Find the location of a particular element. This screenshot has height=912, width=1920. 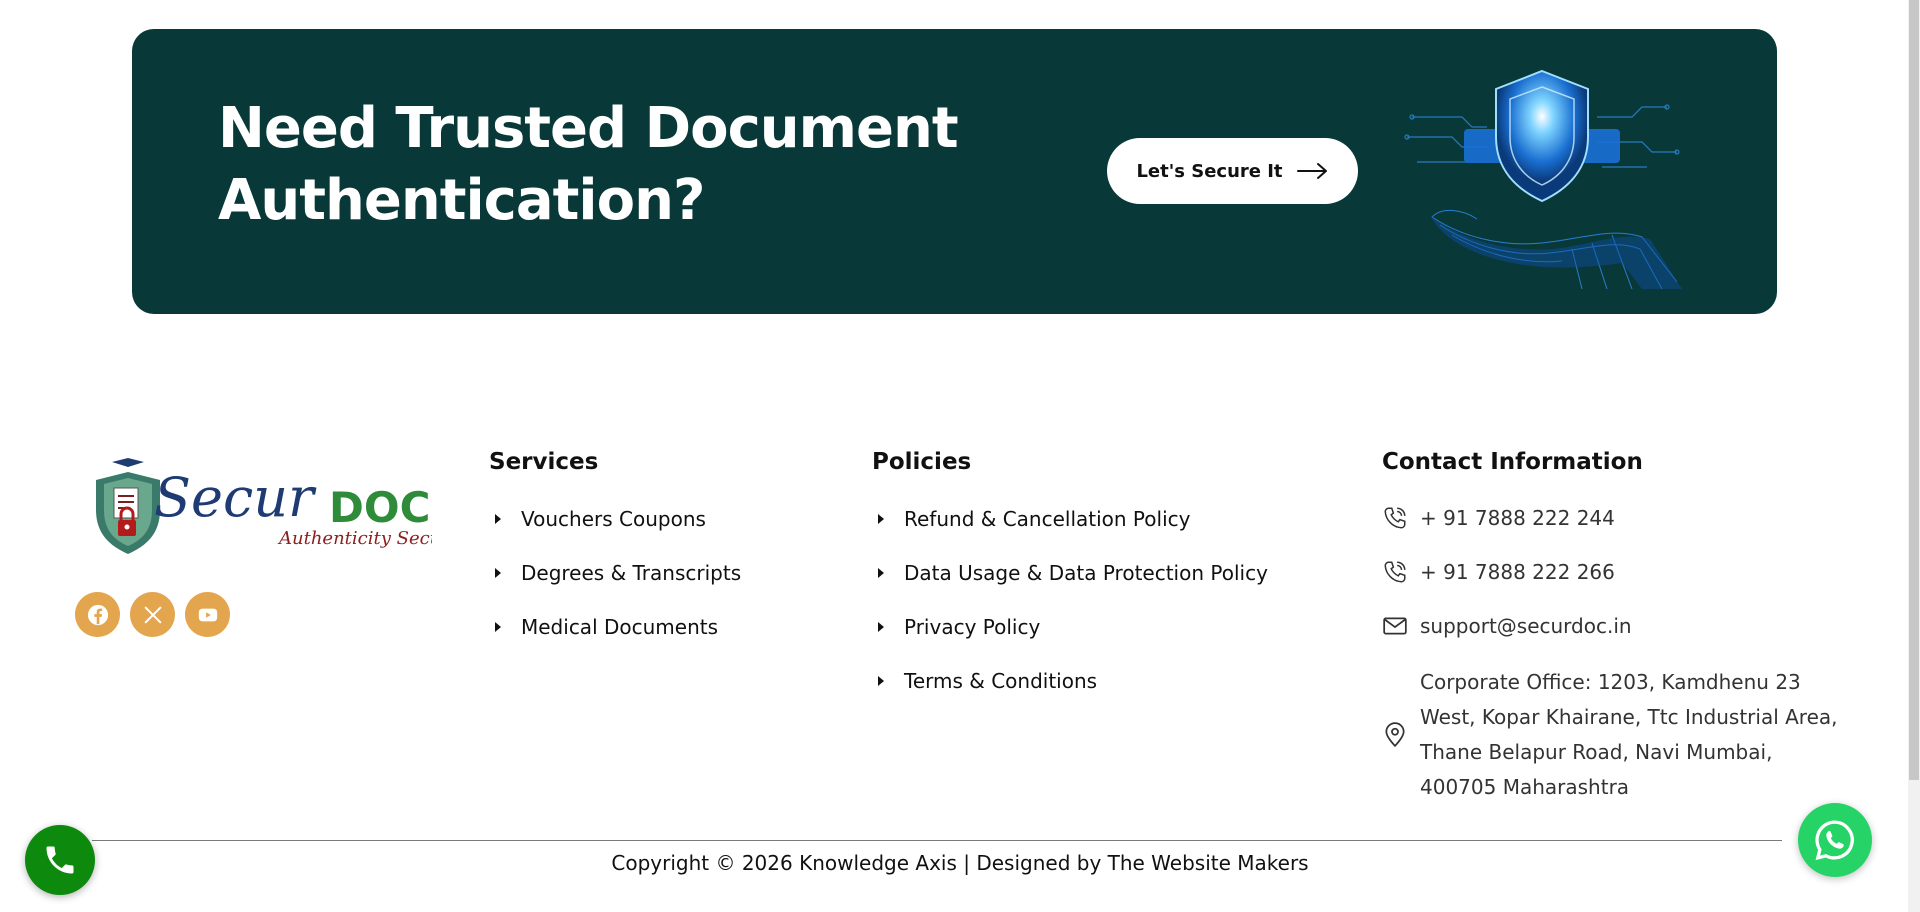

cta-title: Need Trusted Document Authentication? is located at coordinates (588, 165).